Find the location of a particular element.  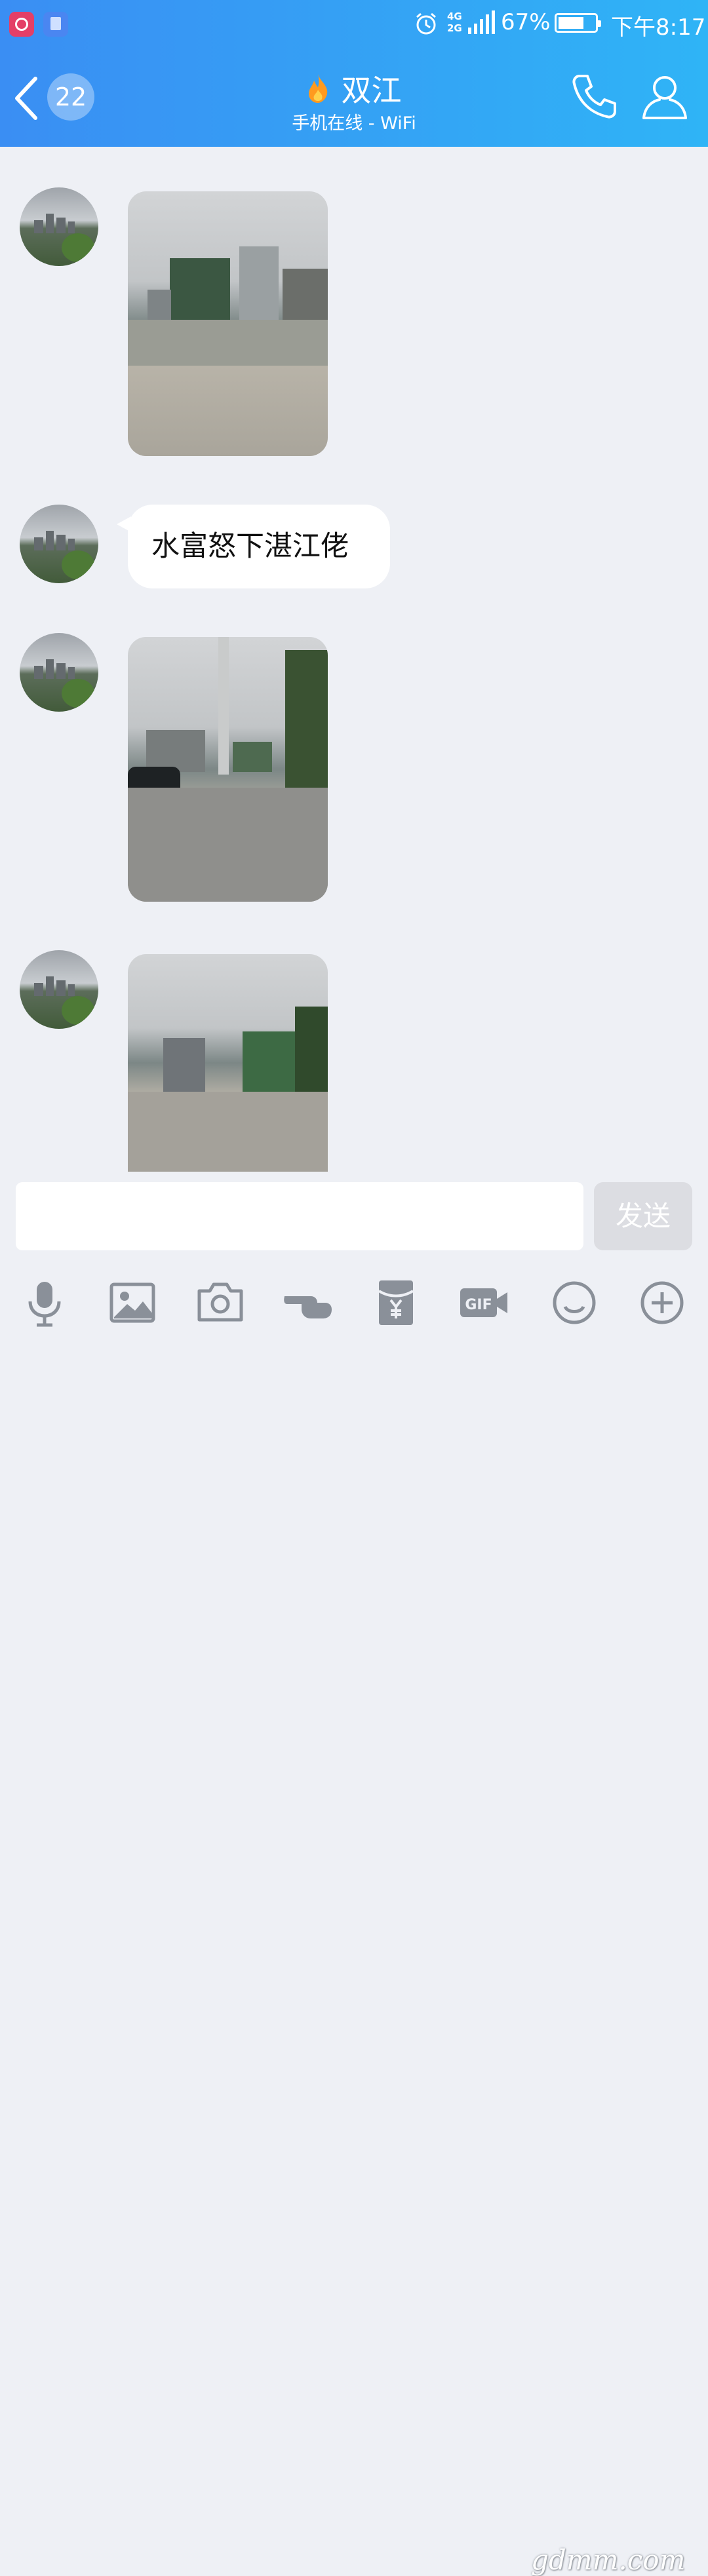

watermark: gdmm.com is located at coordinates (608, 2560).